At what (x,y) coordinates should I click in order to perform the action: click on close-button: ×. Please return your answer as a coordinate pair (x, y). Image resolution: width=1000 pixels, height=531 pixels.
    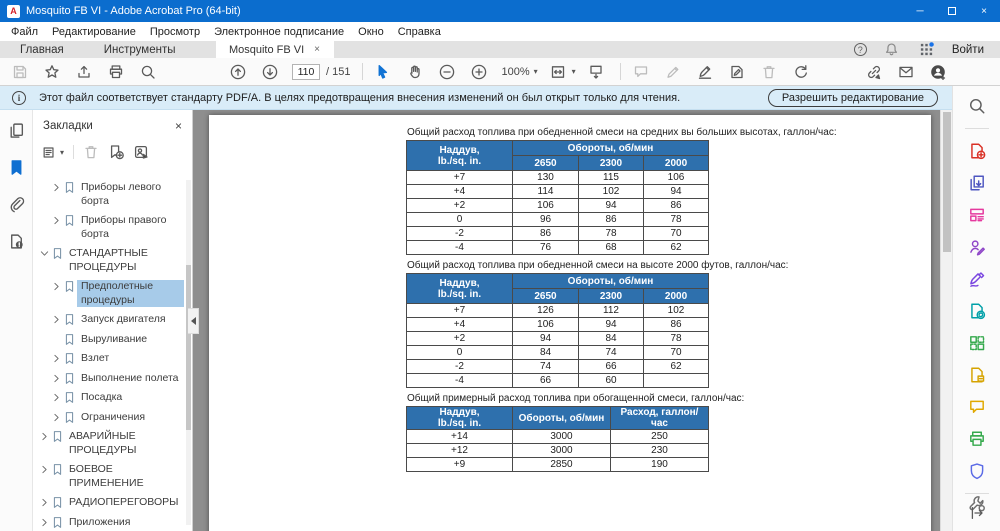
    Looking at the image, I should click on (984, 11).